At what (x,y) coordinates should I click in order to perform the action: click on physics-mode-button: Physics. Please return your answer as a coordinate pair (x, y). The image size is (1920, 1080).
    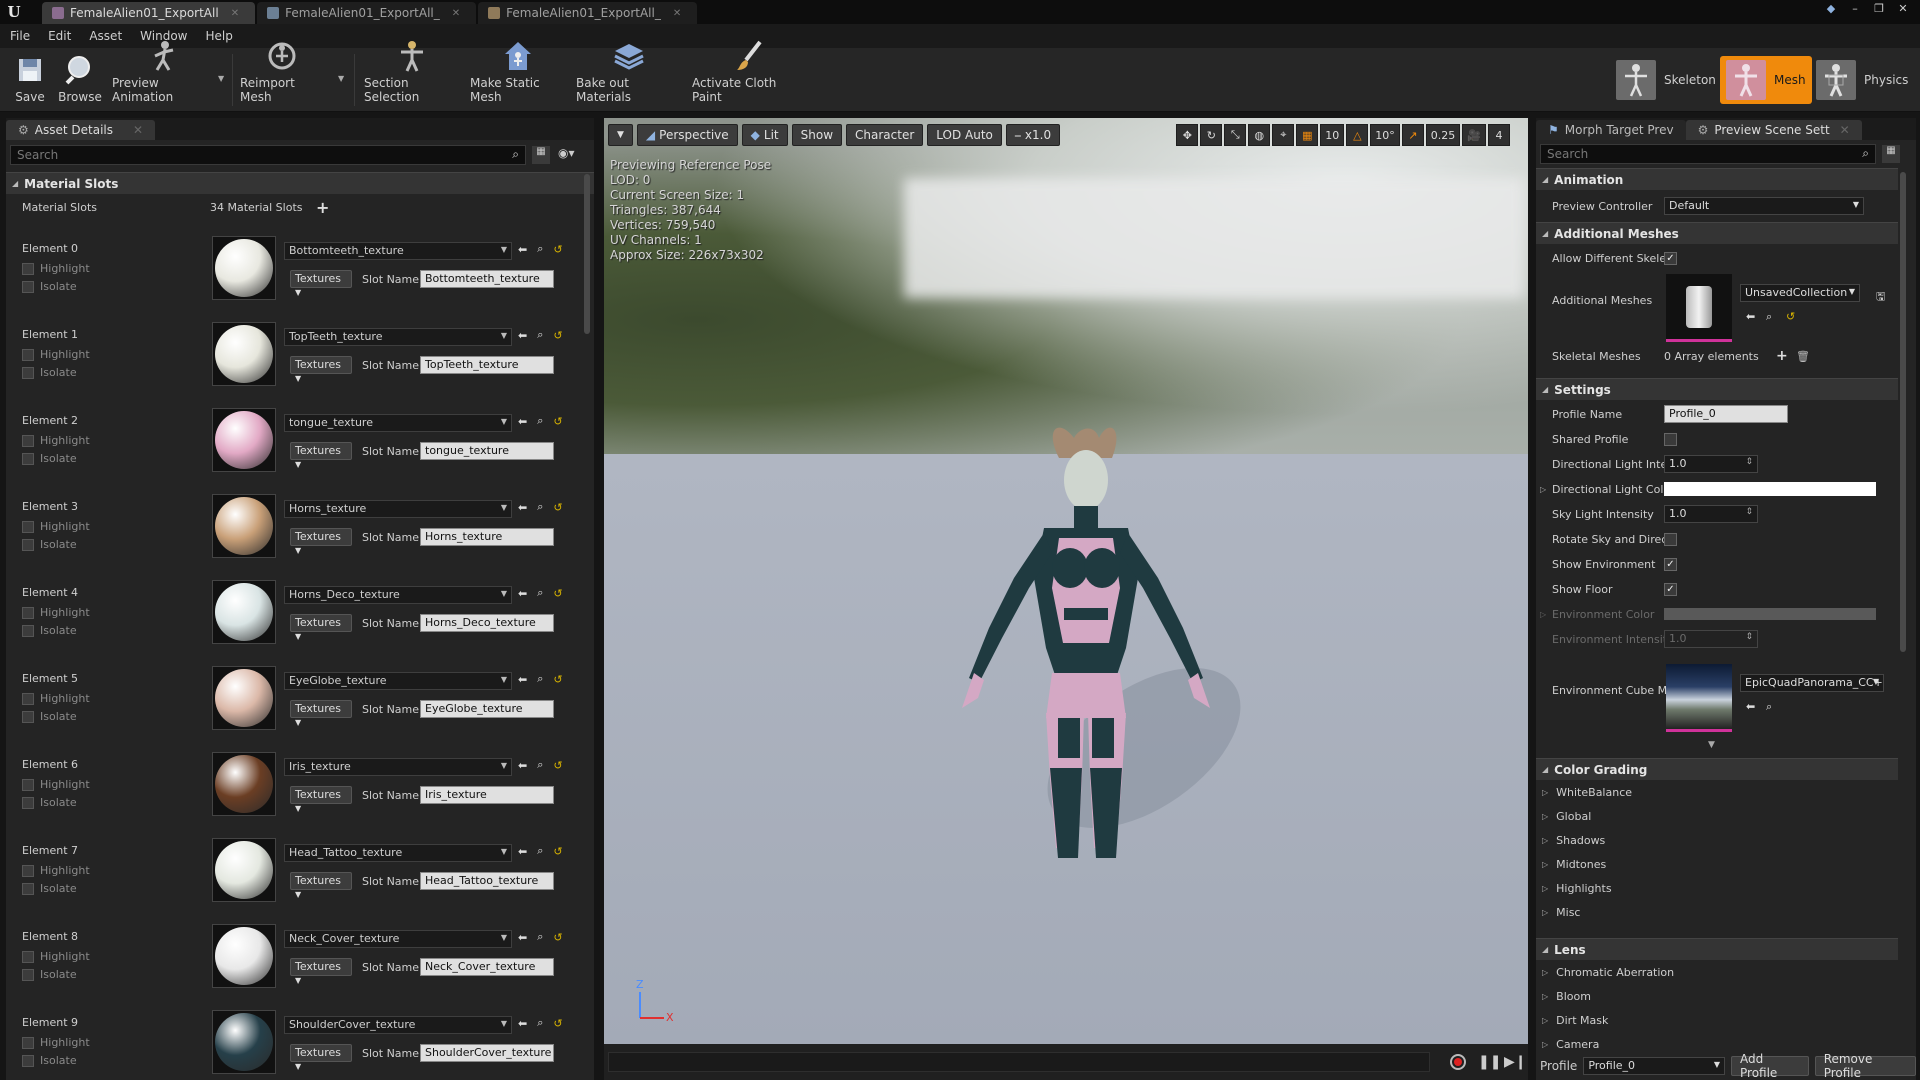
    Looking at the image, I should click on (1862, 80).